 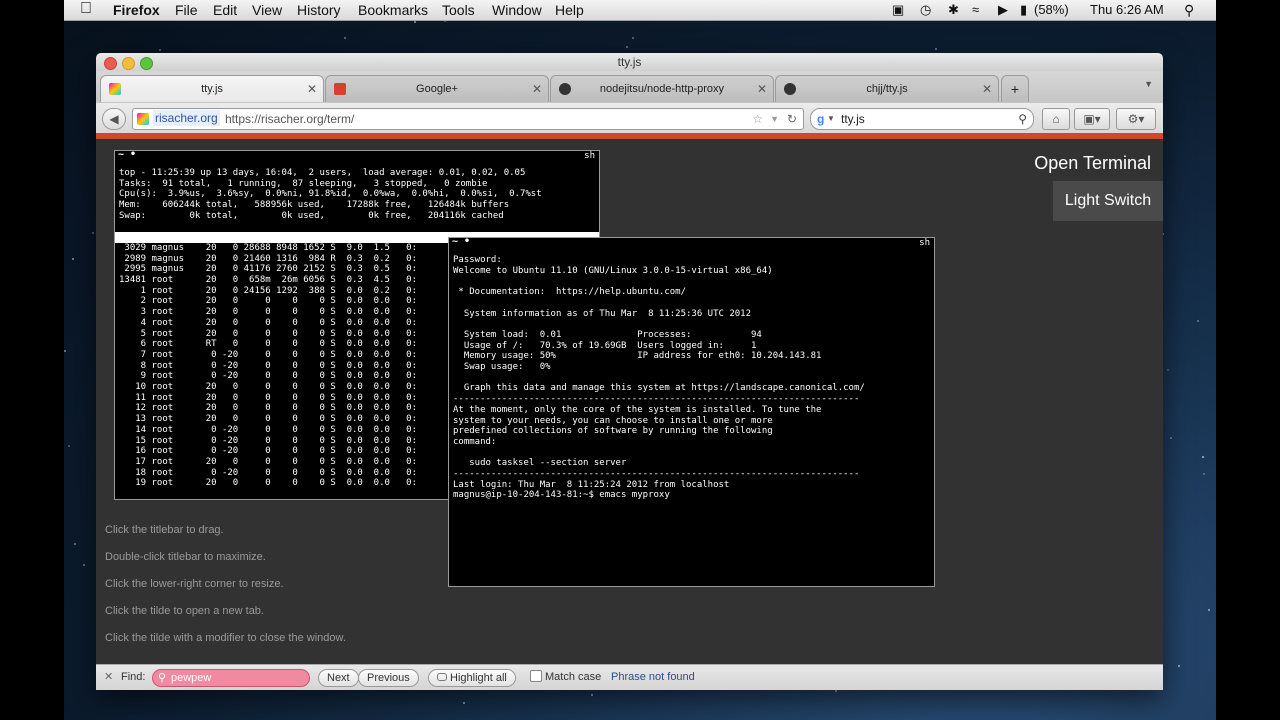 What do you see at coordinates (146, 63) in the screenshot?
I see `zoom-window-button` at bounding box center [146, 63].